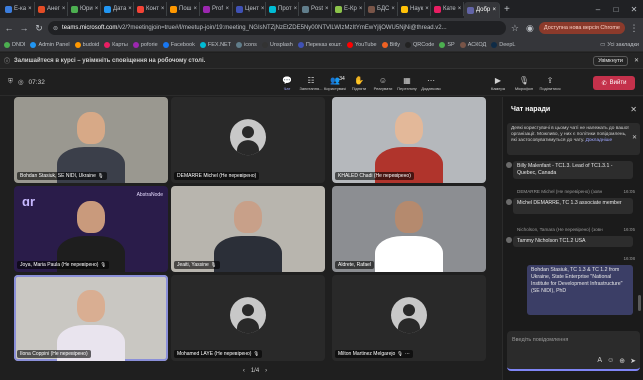 Image resolution: width=643 pixels, height=380 pixels. I want to click on browser-tab: Конт ×, so click(150, 9).